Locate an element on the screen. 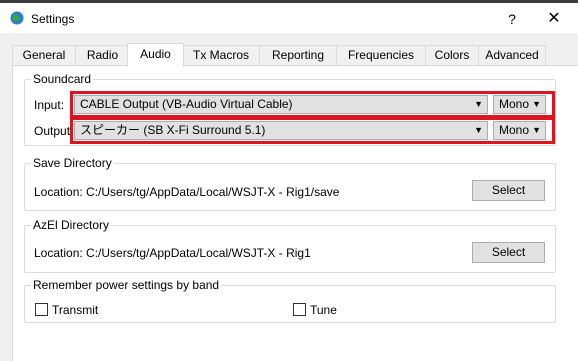 The image size is (578, 361). tab-reporting: Reporting is located at coordinates (298, 55).